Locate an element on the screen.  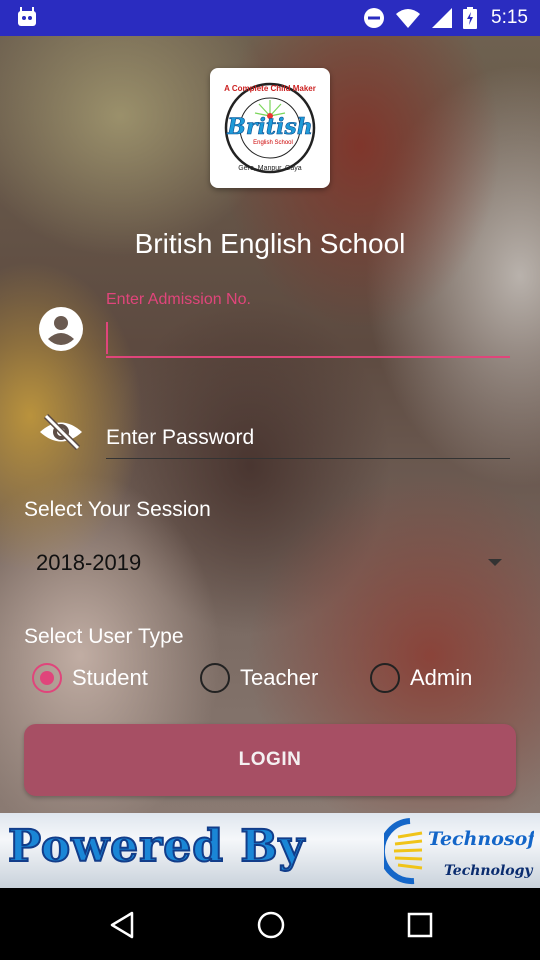
technology-brand-text: Technology is located at coordinates (488, 871).